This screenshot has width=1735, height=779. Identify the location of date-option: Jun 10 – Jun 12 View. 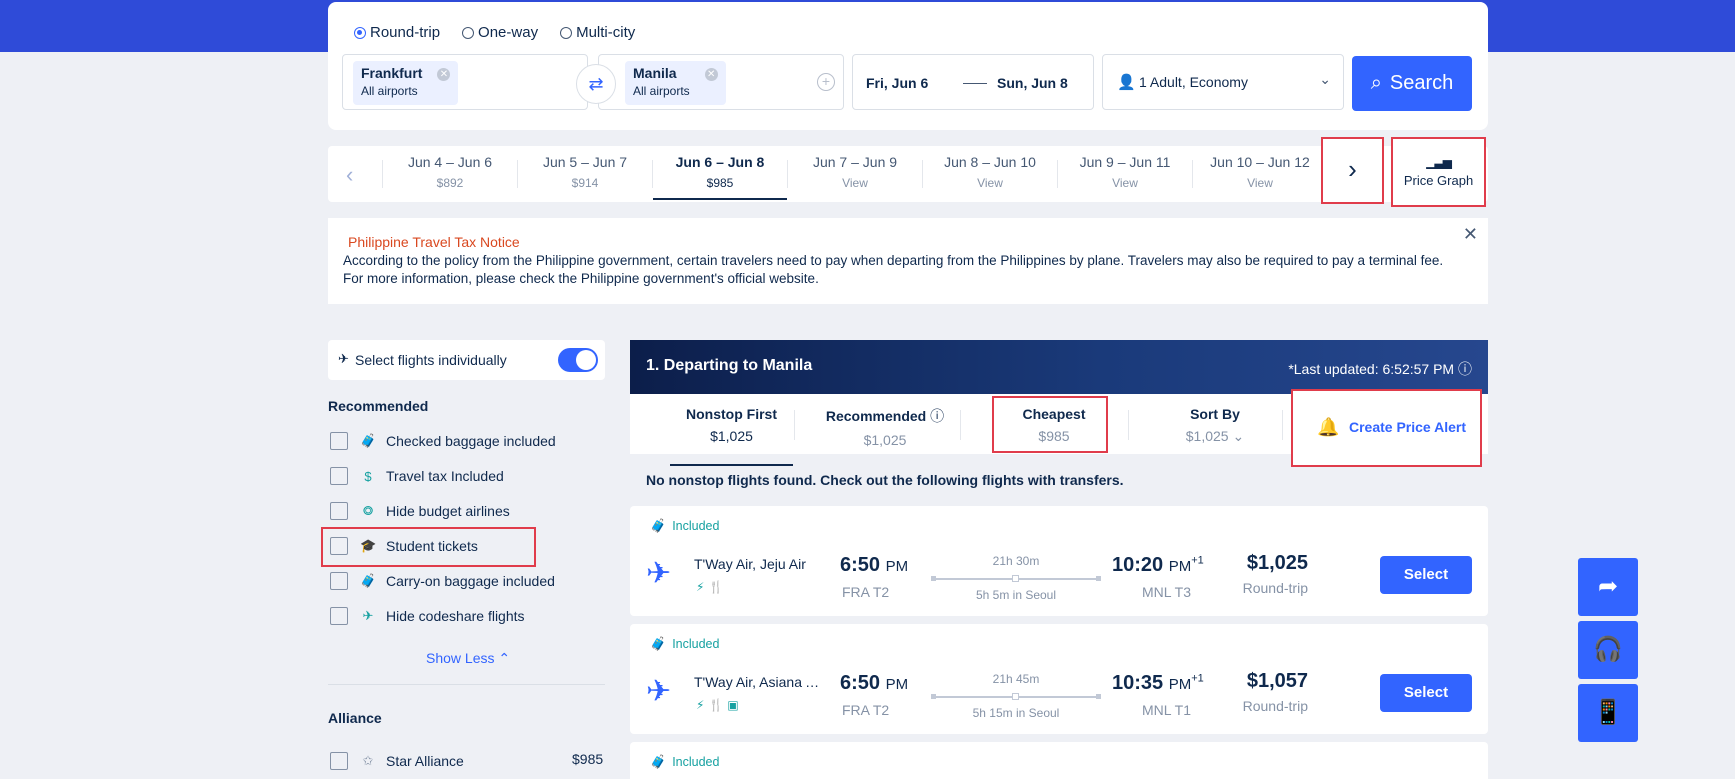
(1260, 172).